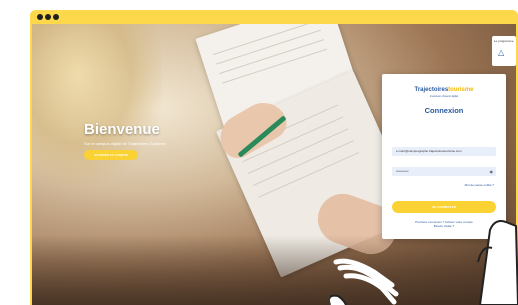  What do you see at coordinates (48, 17) in the screenshot?
I see `minimize-window-dot` at bounding box center [48, 17].